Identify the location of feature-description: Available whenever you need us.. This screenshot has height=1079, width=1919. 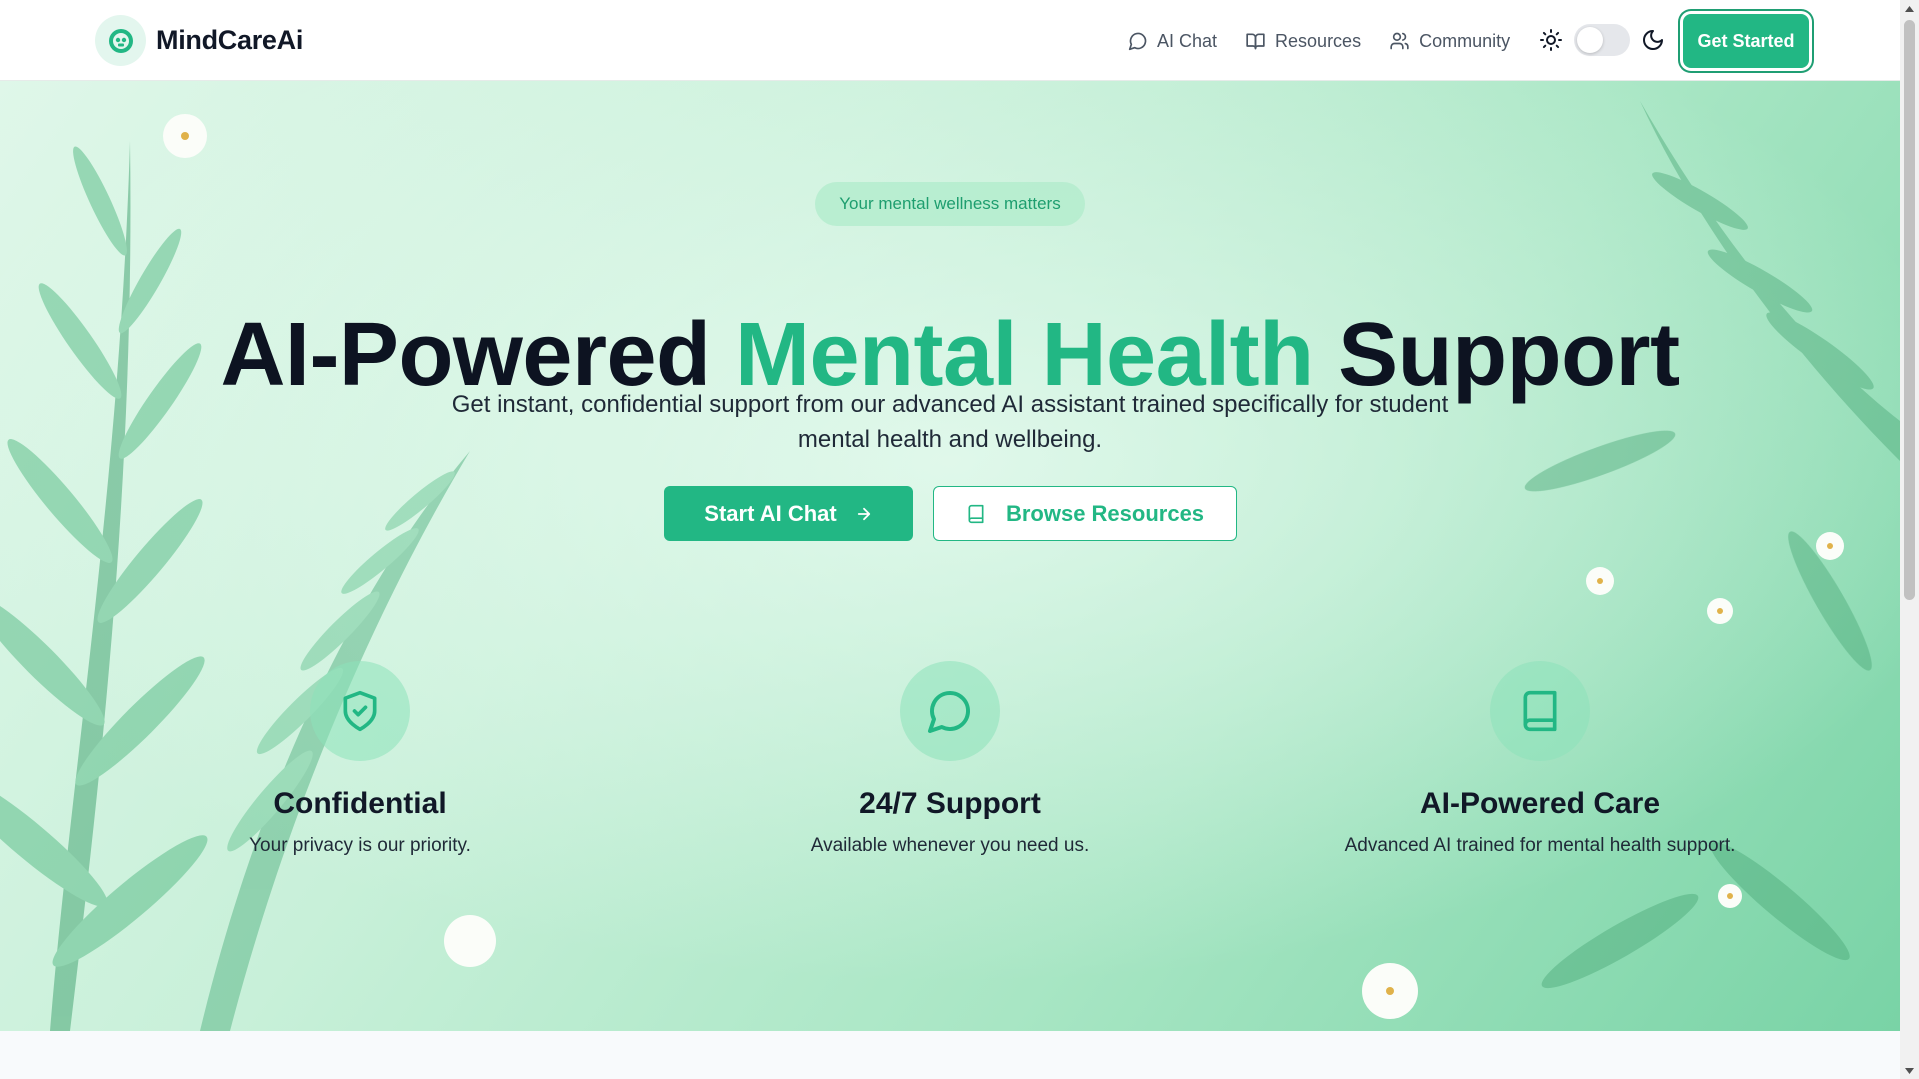
(950, 845).